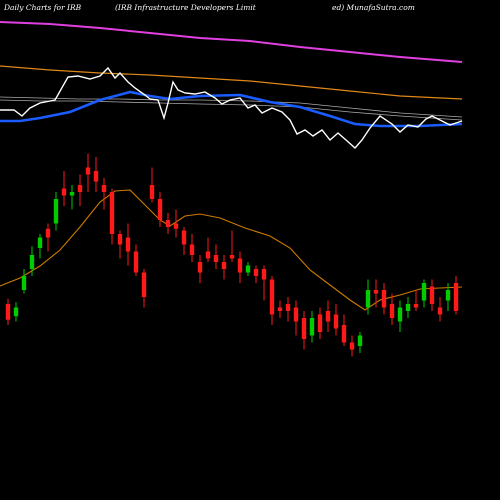 This screenshot has width=500, height=500. What do you see at coordinates (231, 42) in the screenshot?
I see `ma-magenta-line` at bounding box center [231, 42].